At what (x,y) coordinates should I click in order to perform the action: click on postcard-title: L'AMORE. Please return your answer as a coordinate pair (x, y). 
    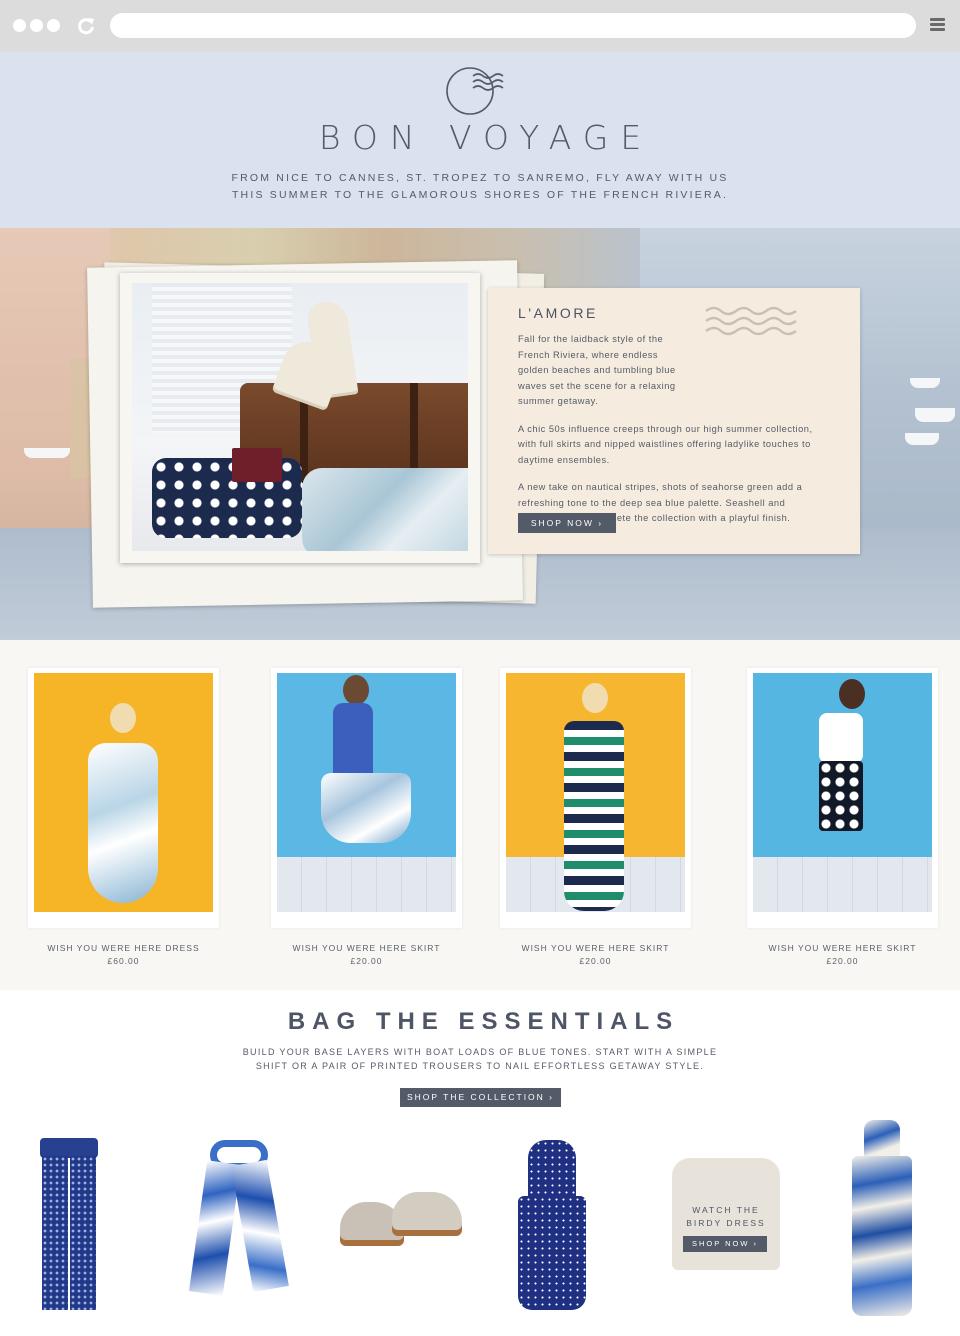
    Looking at the image, I should click on (558, 313).